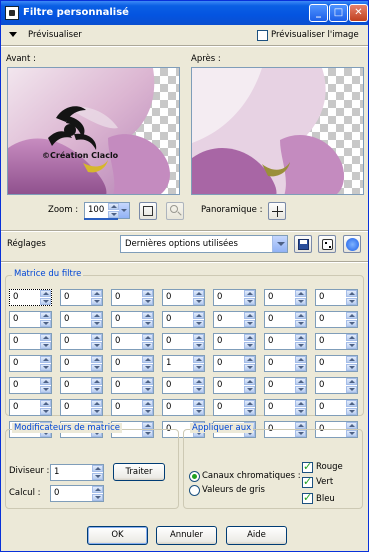 The width and height of the screenshot is (369, 552). I want to click on close-button: ✕, so click(358, 13).